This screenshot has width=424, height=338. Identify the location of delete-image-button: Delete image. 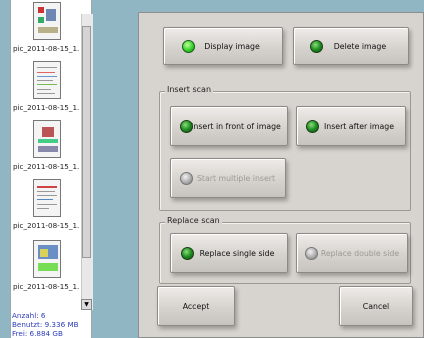
(351, 46).